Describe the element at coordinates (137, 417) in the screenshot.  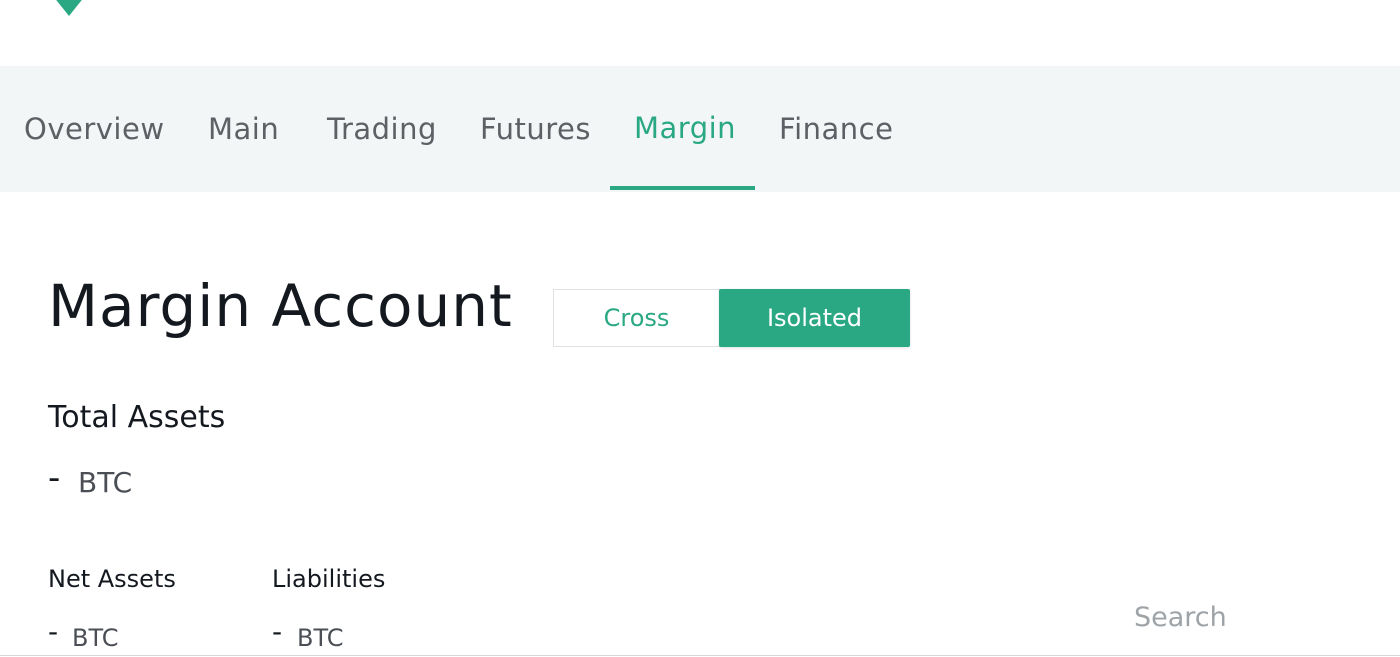
I see `total-assets-label: Total Assets` at that location.